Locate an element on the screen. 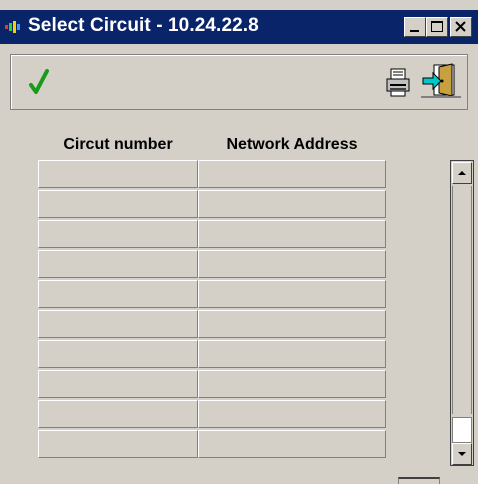  print-button is located at coordinates (398, 83).